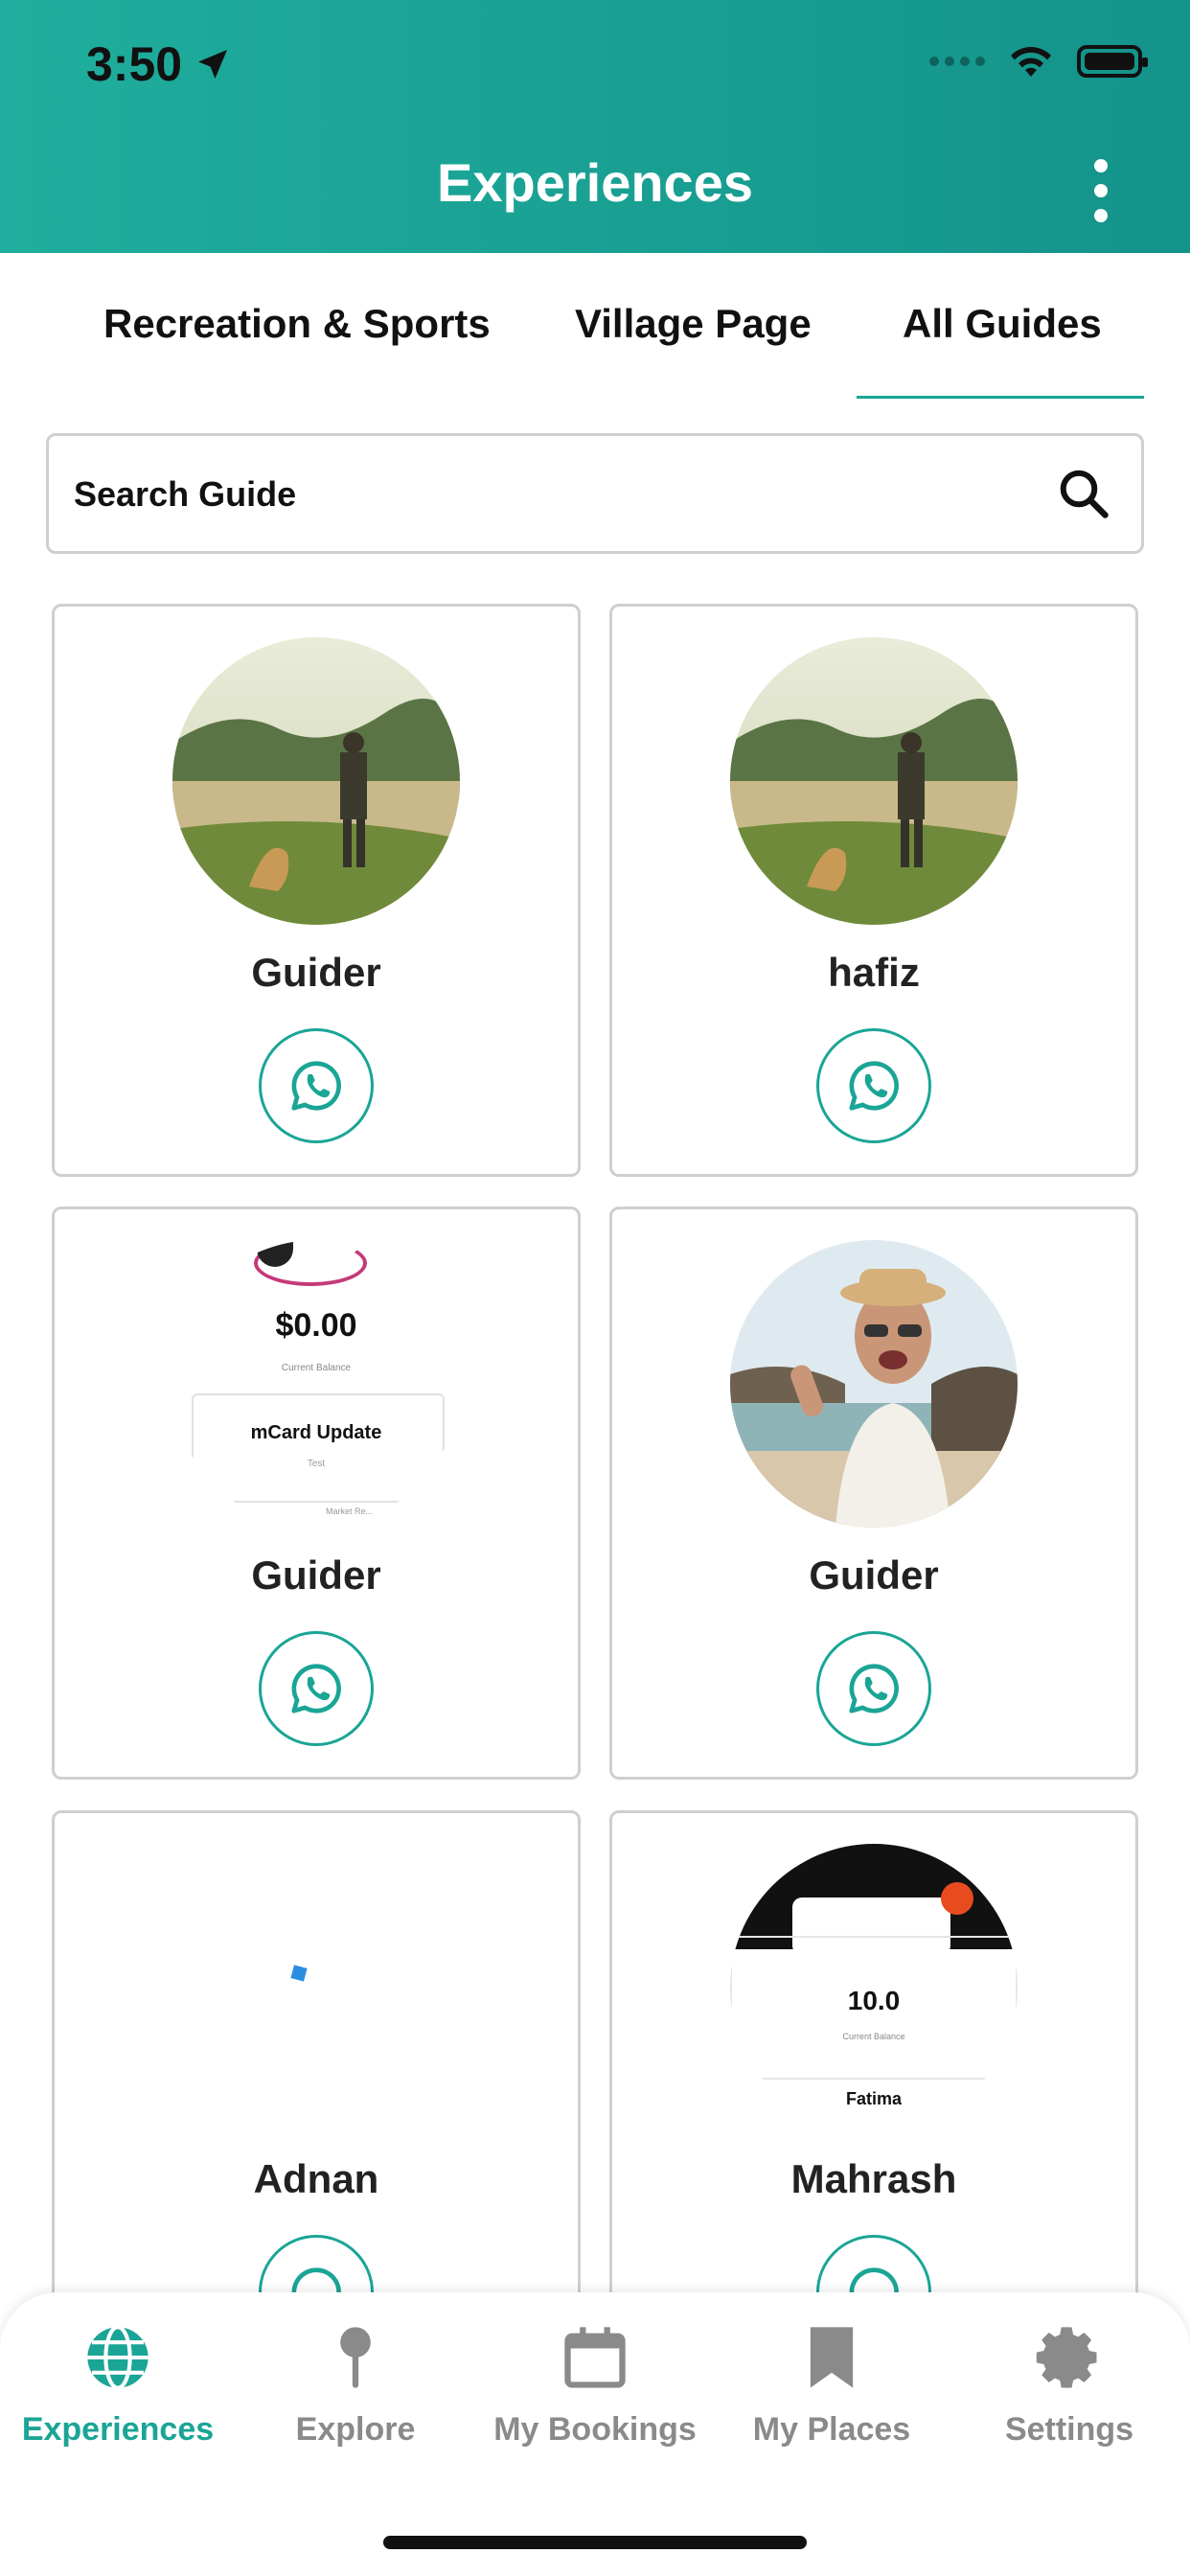 The height and width of the screenshot is (2576, 1190). Describe the element at coordinates (1069, 2429) in the screenshot. I see `nav-settings-label: Settings` at that location.